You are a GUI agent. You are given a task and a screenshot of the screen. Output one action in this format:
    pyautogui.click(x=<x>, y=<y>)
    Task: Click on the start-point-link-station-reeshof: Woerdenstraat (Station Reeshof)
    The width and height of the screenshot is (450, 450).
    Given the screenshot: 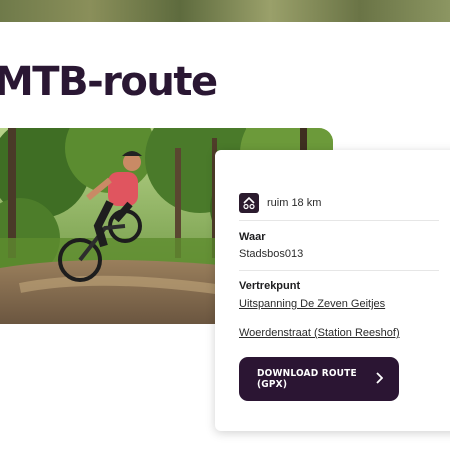 What is the action you would take?
    pyautogui.click(x=344, y=333)
    